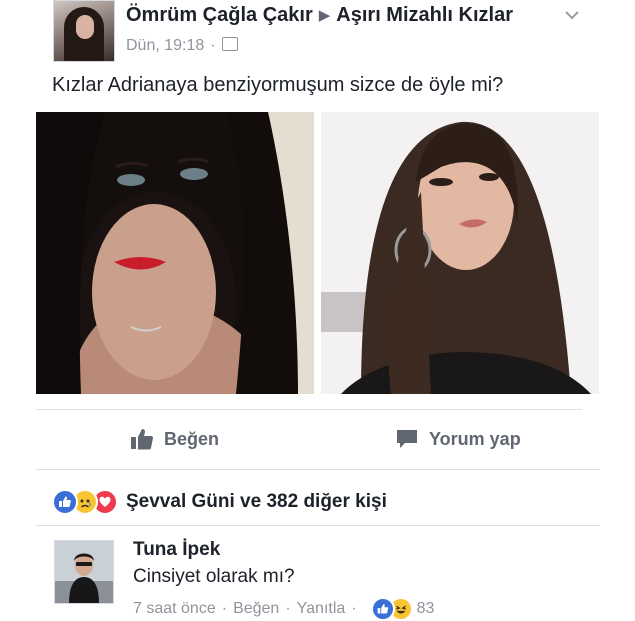 The width and height of the screenshot is (635, 621). I want to click on reactions-summary: Şevval Güni ve 382 diğer kişi, so click(219, 502).